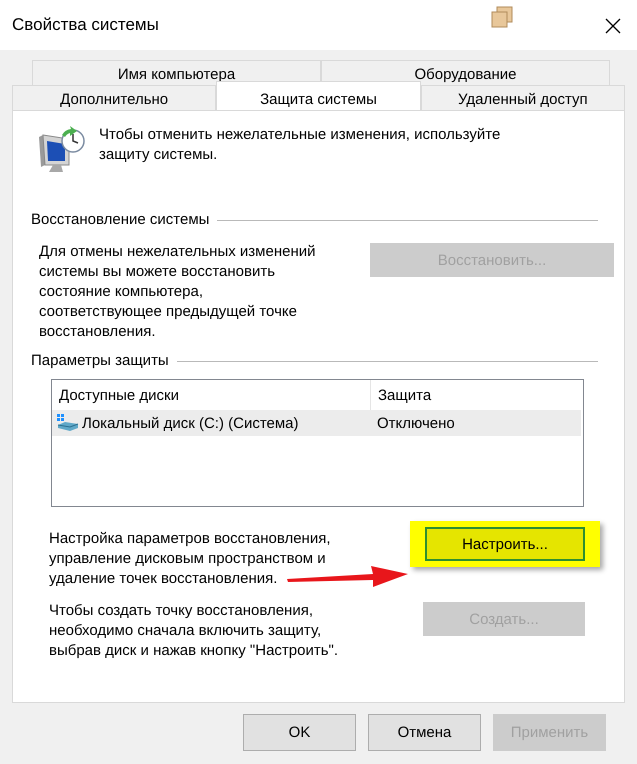  What do you see at coordinates (68, 423) in the screenshot?
I see `drive-icon` at bounding box center [68, 423].